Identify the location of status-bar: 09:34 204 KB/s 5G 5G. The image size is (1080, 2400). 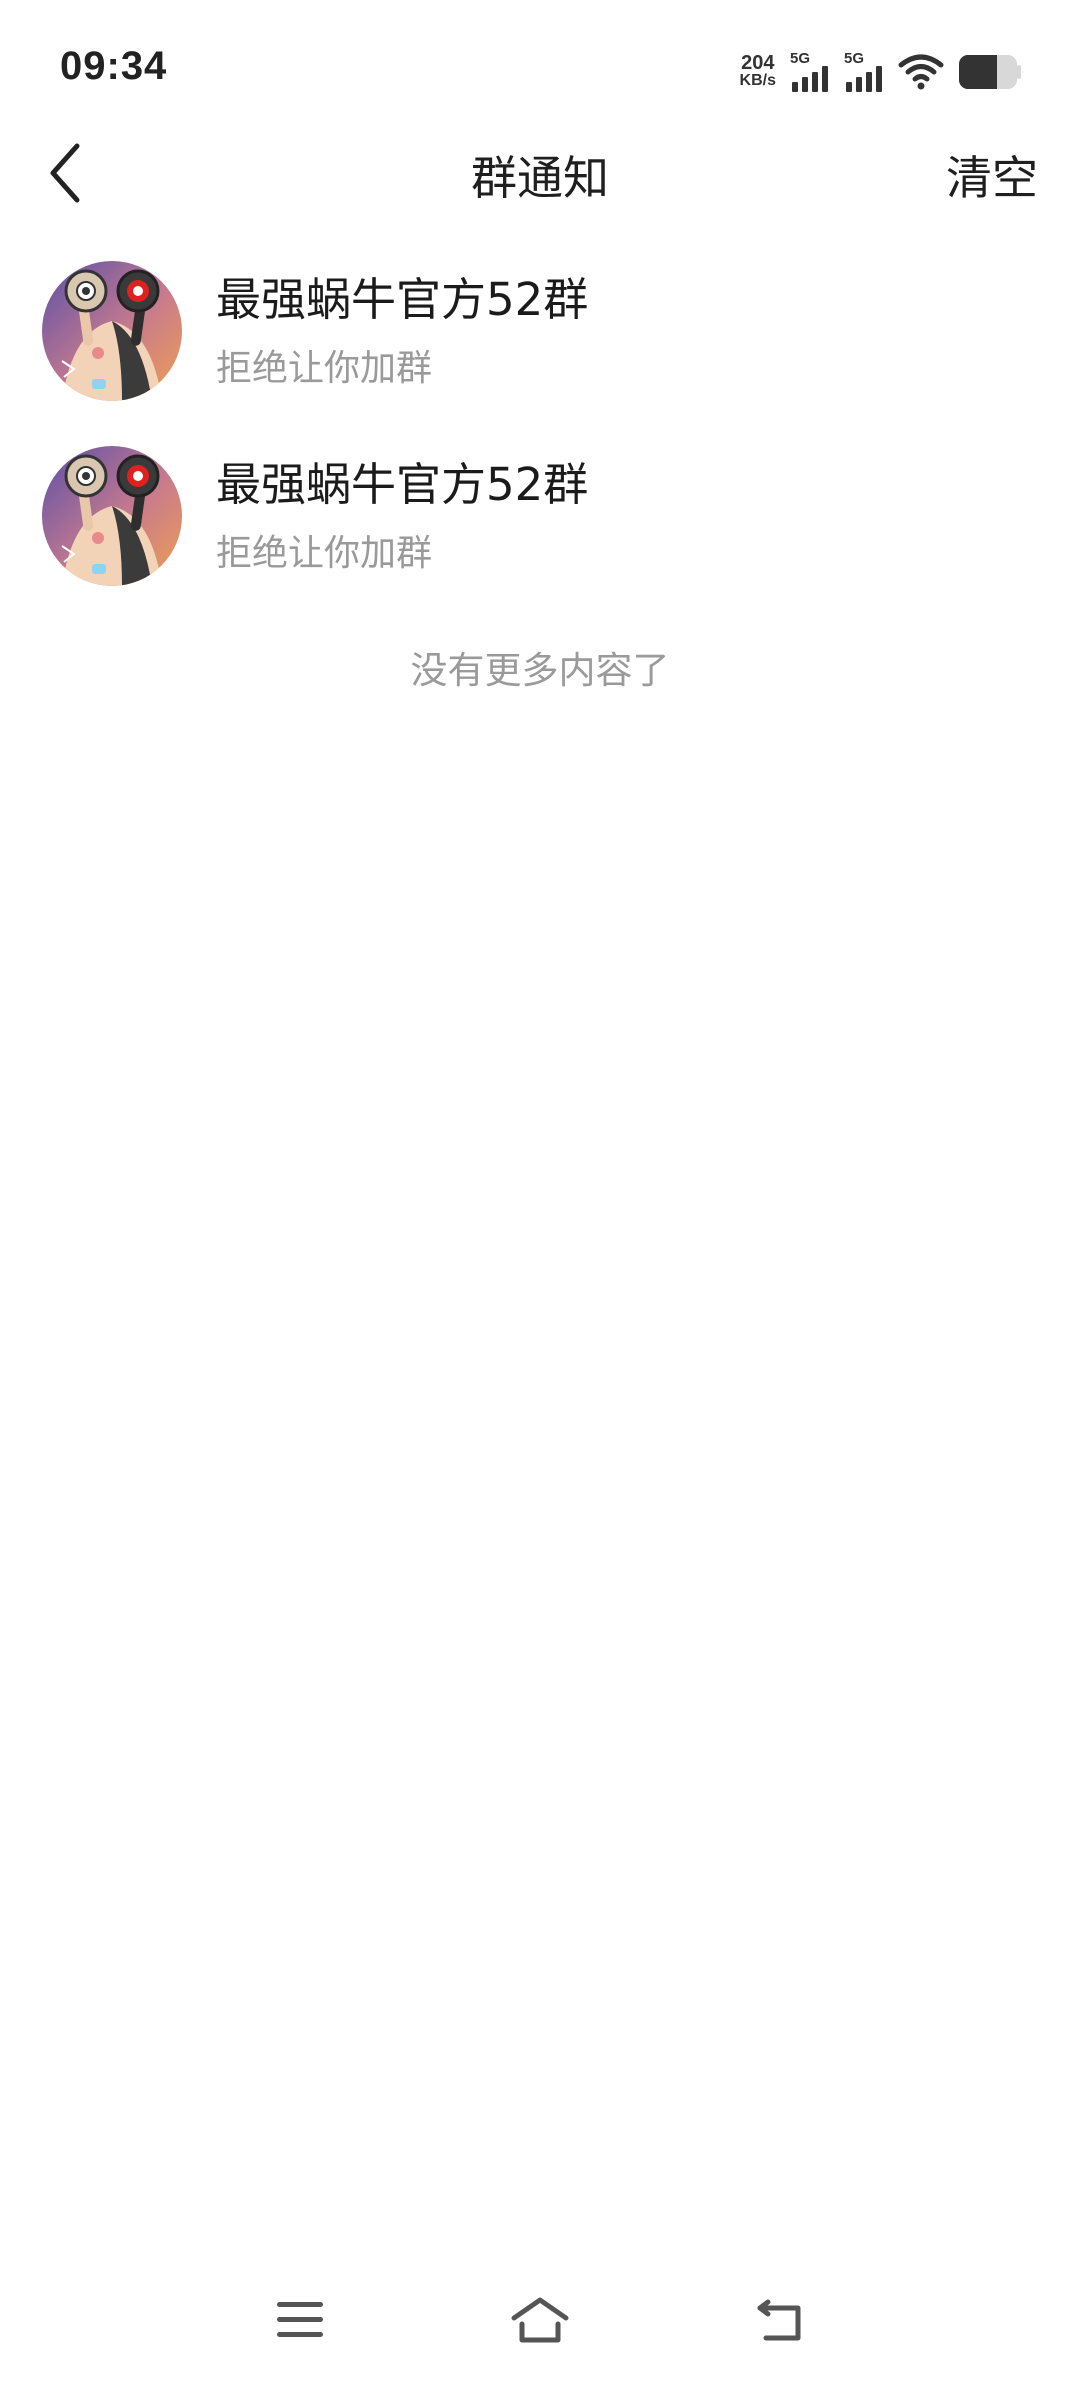
(540, 70).